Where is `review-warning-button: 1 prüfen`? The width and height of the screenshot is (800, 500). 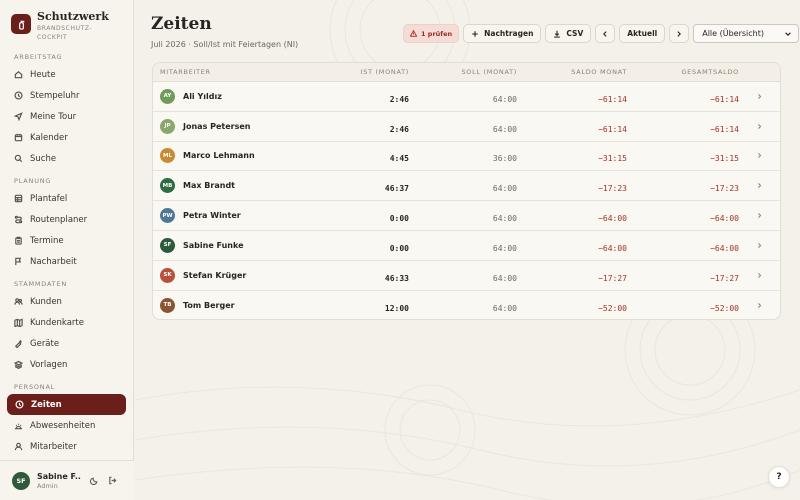
review-warning-button: 1 prüfen is located at coordinates (431, 33).